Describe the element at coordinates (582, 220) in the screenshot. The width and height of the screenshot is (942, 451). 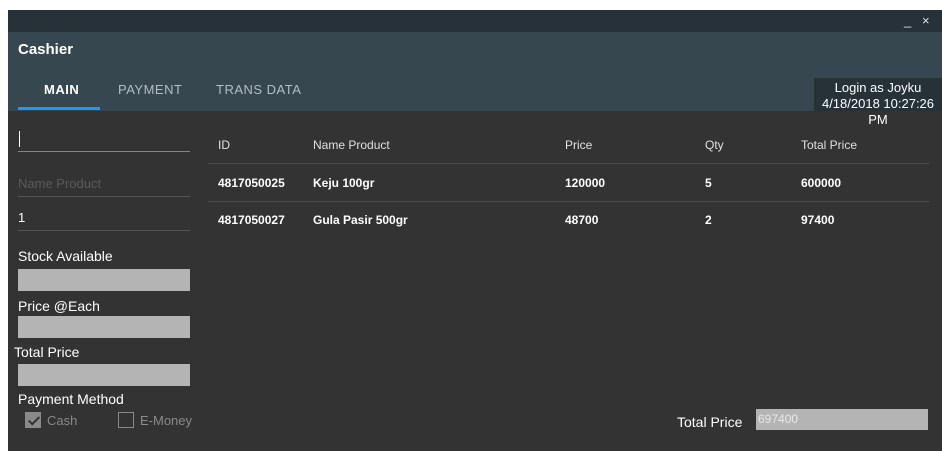
I see `cell-price: 48700` at that location.